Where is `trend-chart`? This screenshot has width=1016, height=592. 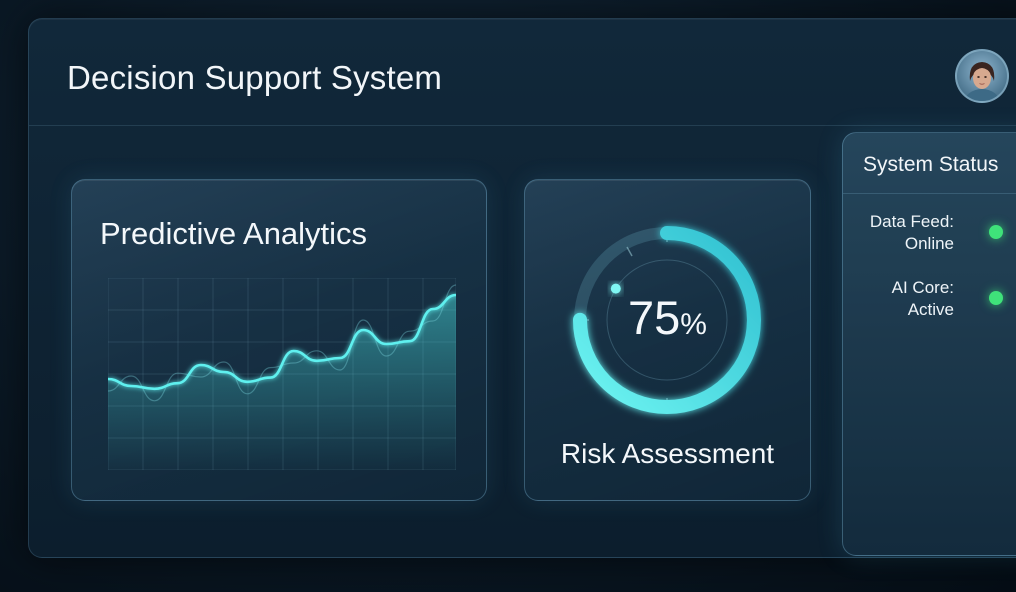 trend-chart is located at coordinates (282, 374).